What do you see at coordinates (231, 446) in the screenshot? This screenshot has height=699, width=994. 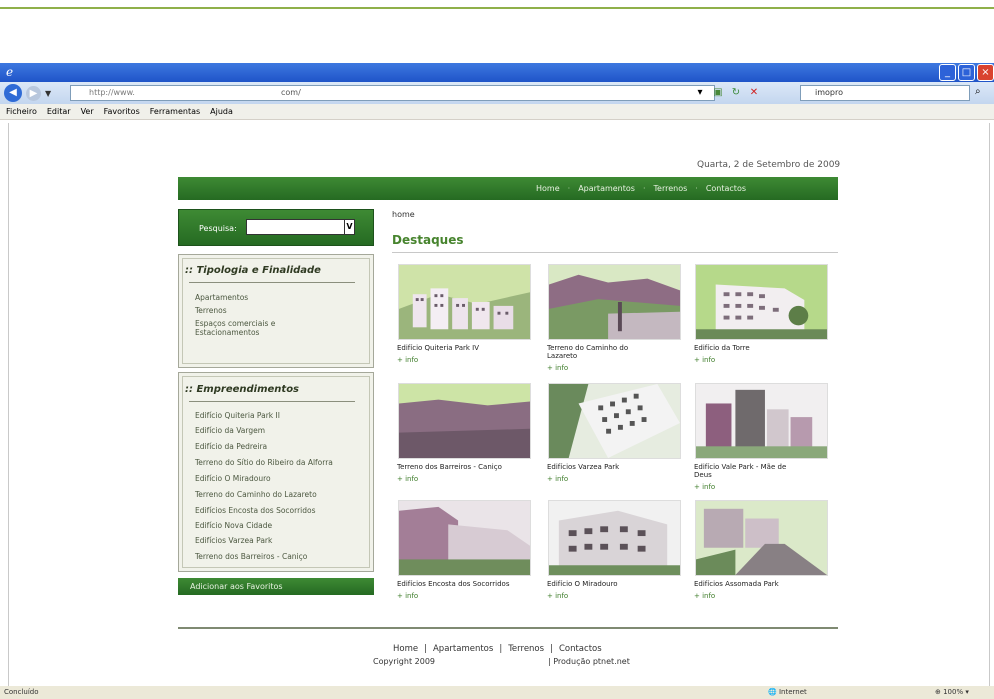 I see `empreendimento-item: Edifício da Pedreira` at bounding box center [231, 446].